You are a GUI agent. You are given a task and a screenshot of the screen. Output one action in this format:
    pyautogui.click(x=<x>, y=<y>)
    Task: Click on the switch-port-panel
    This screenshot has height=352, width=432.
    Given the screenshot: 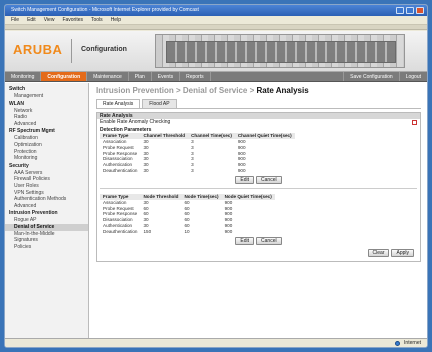 What is the action you would take?
    pyautogui.click(x=281, y=52)
    